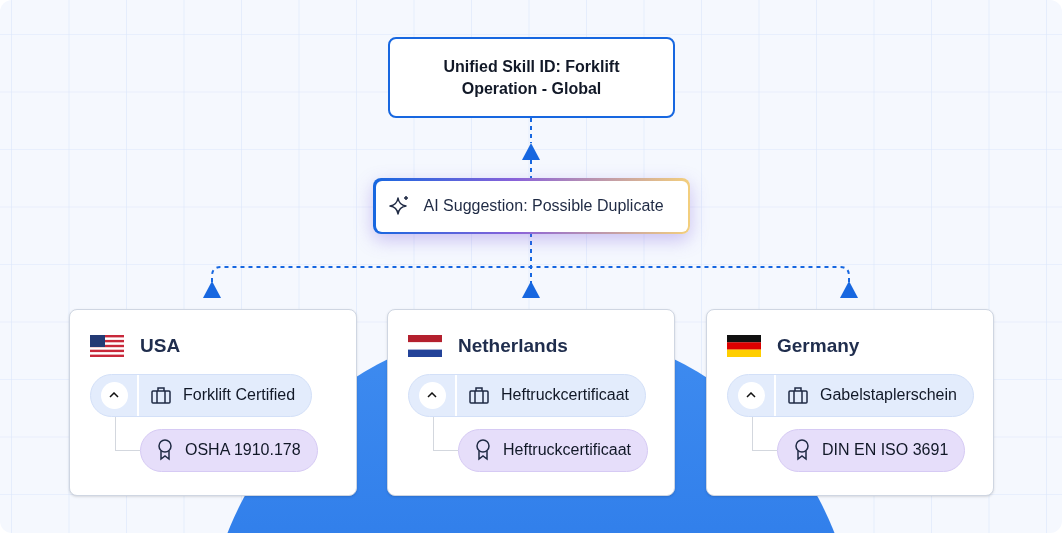 The height and width of the screenshot is (533, 1062). Describe the element at coordinates (543, 206) in the screenshot. I see `suggestion-label: AI Suggestion: Possible Duplicate` at that location.